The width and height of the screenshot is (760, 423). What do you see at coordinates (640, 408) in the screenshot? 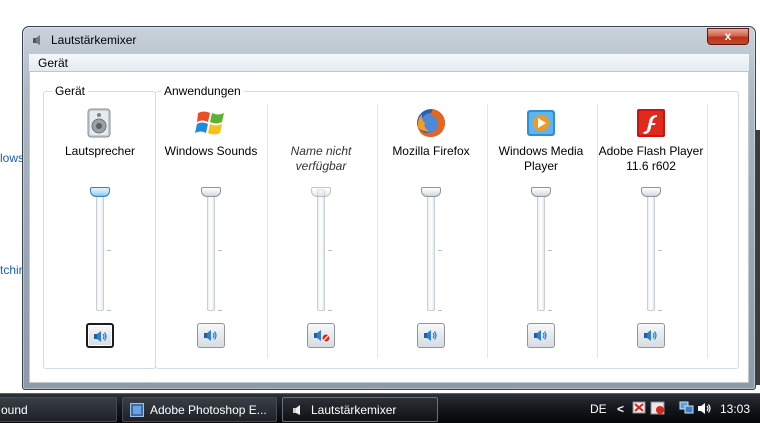
I see `flag-icon` at bounding box center [640, 408].